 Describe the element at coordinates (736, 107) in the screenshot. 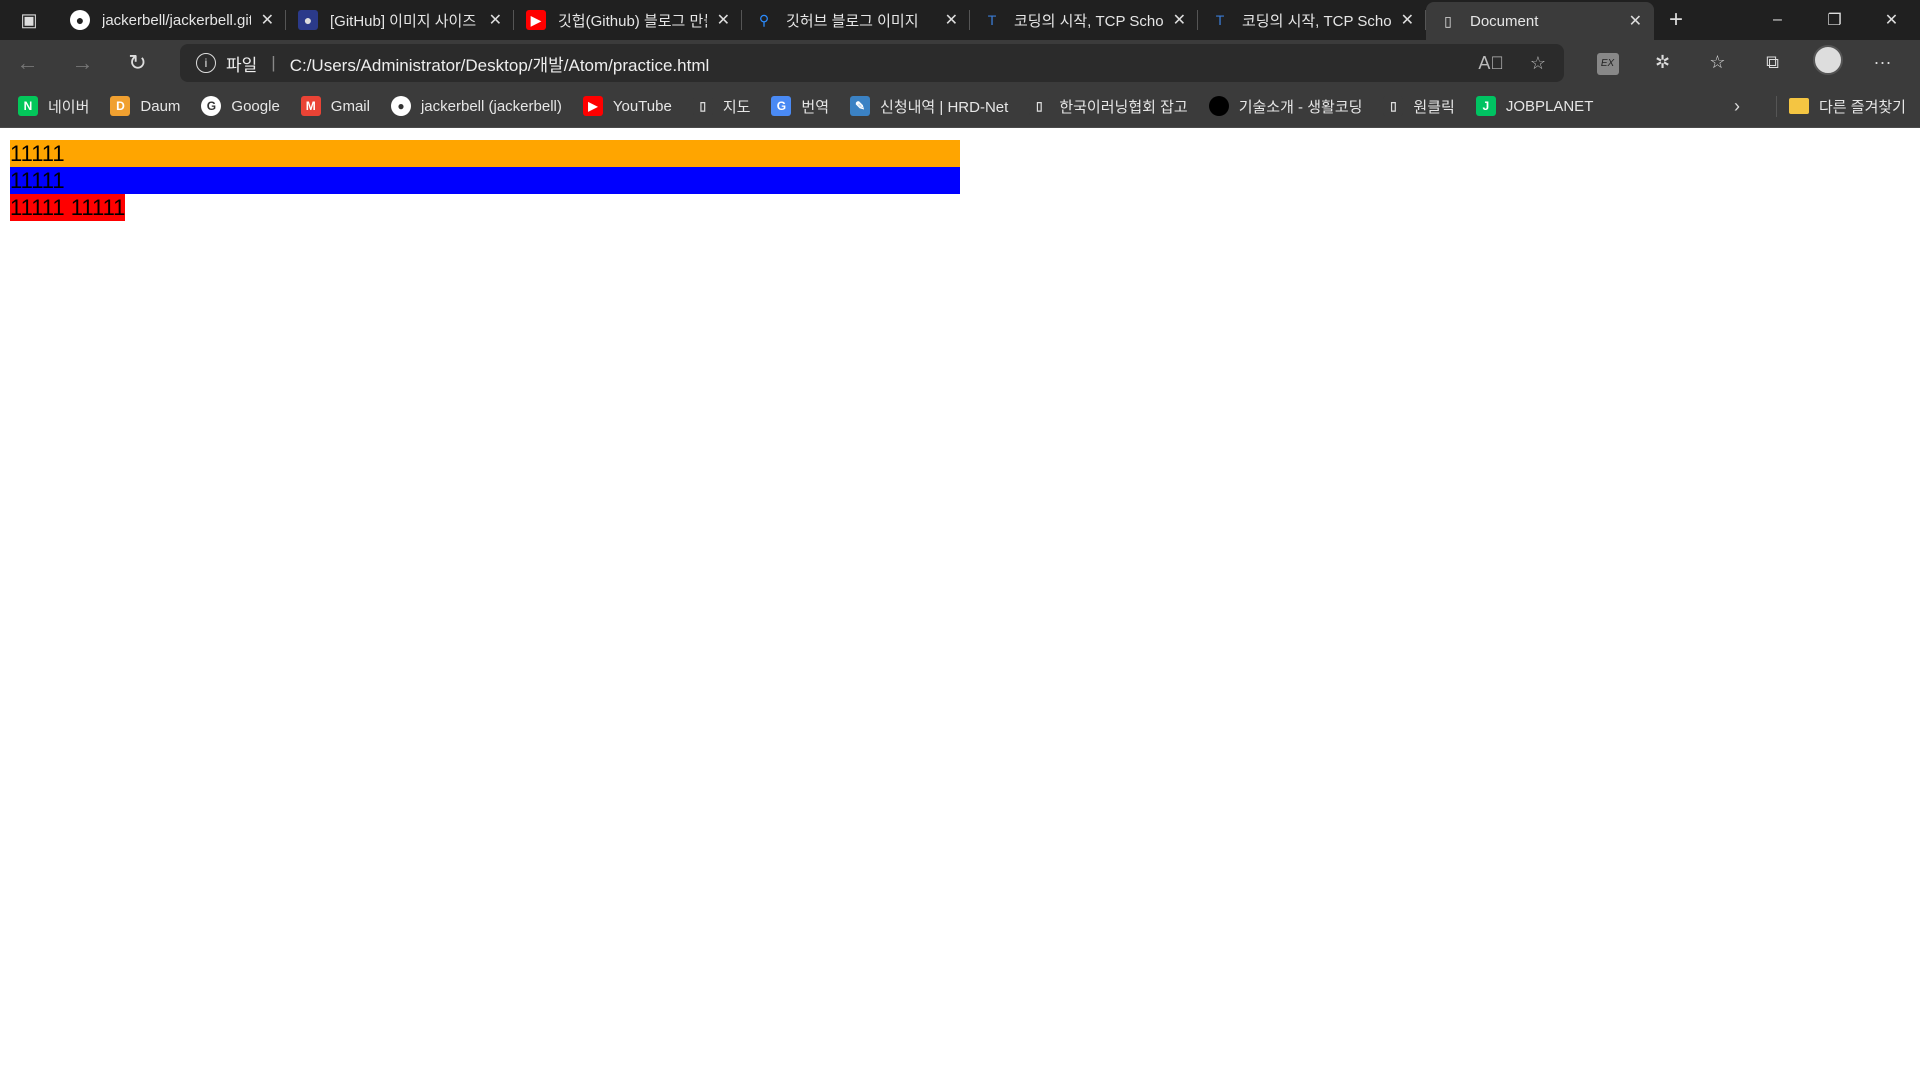

I see `bookmark-label: 지도` at that location.